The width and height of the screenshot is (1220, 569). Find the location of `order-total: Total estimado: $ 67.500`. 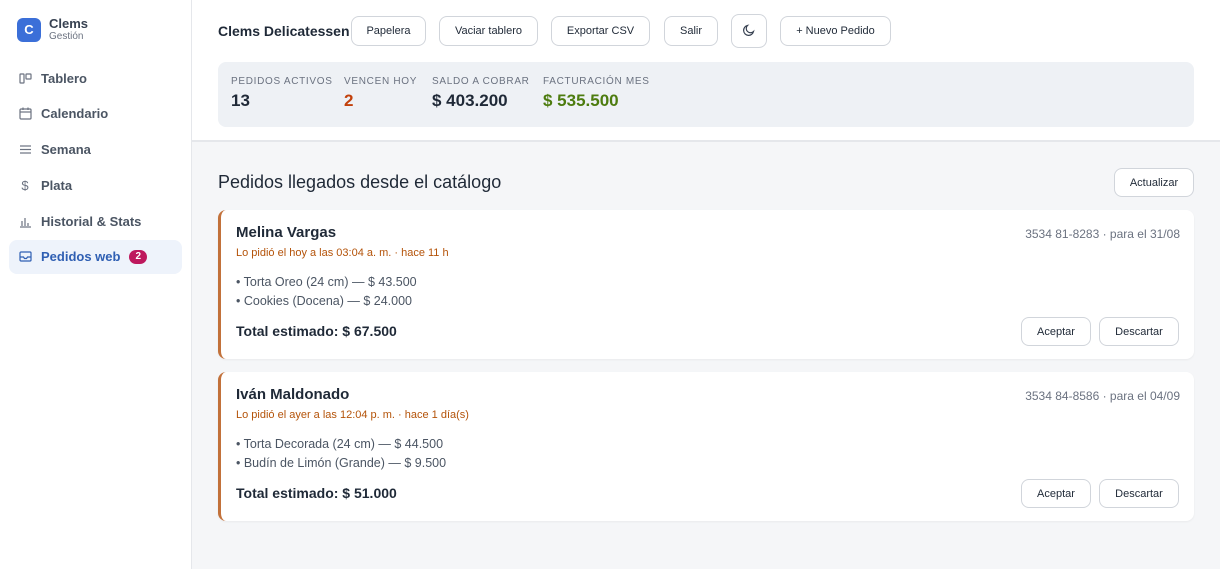

order-total: Total estimado: $ 67.500 is located at coordinates (316, 331).